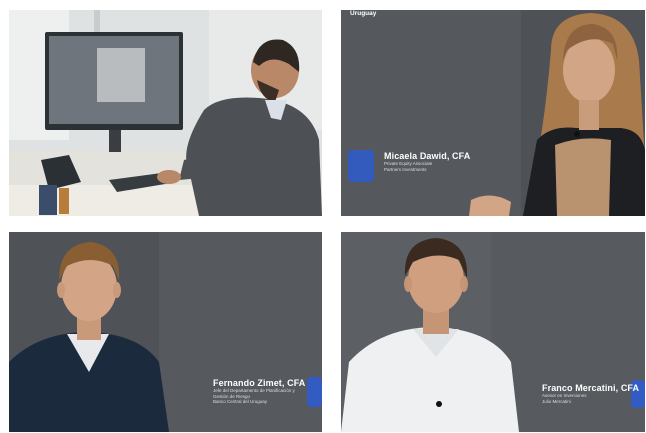 The width and height of the screenshot is (646, 433). I want to click on speaker-title-line-3: Banco Central del Uruguay, so click(240, 401).